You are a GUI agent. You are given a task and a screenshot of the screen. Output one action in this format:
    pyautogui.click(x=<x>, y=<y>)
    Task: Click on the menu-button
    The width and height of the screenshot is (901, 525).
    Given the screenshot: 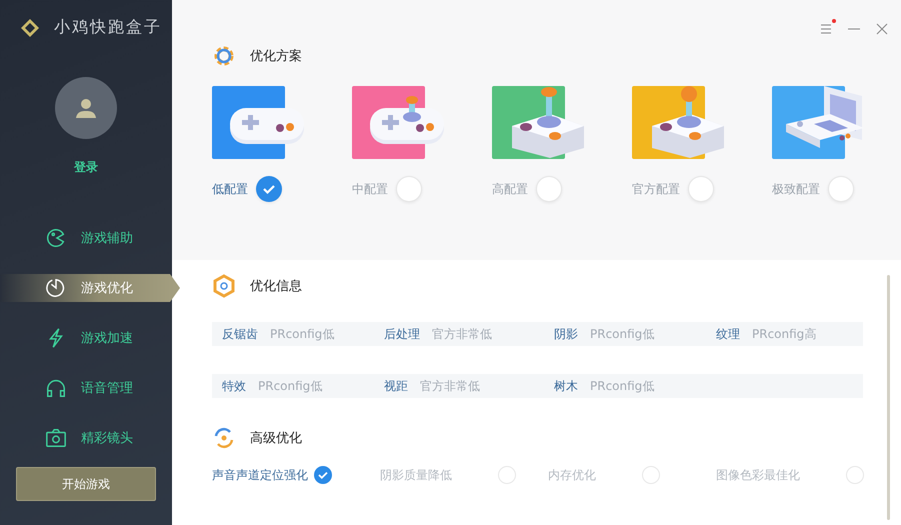 What is the action you would take?
    pyautogui.click(x=826, y=29)
    